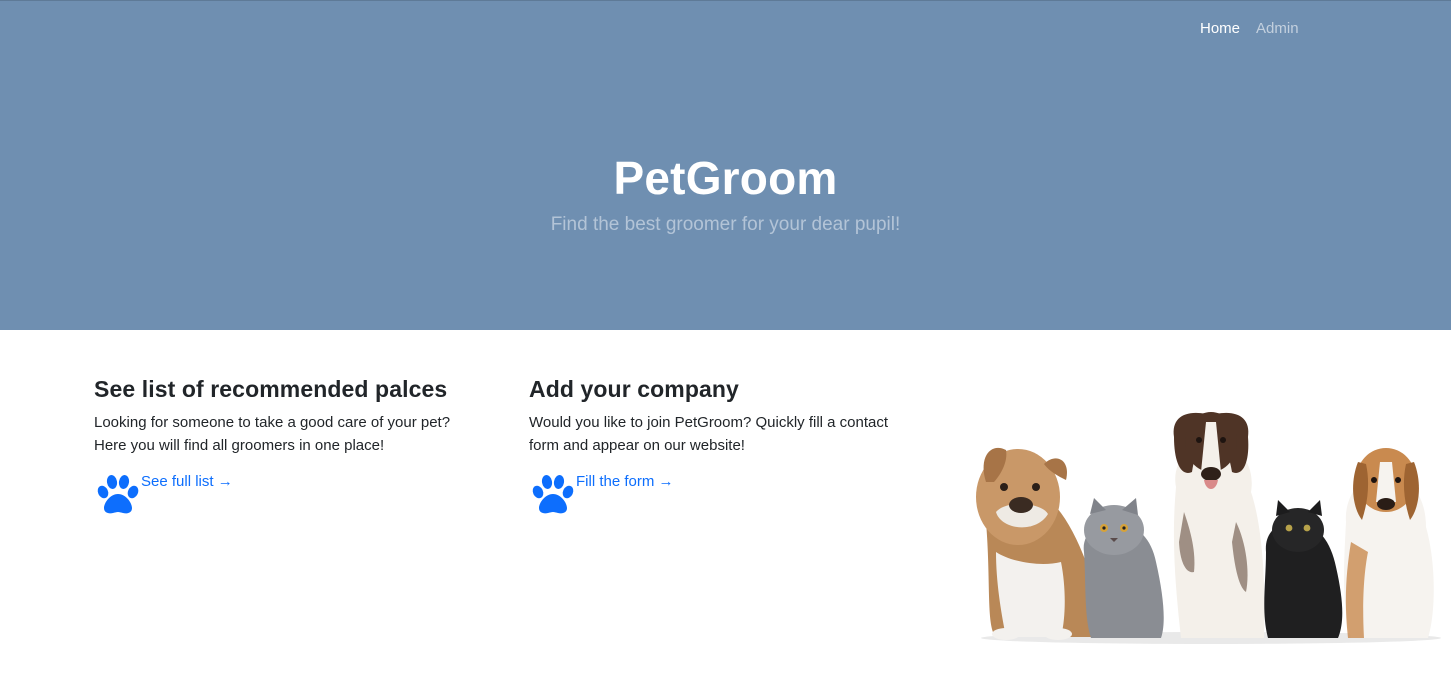 Image resolution: width=1451 pixels, height=691 pixels. Describe the element at coordinates (725, 178) in the screenshot. I see `page-title: PetGroom` at that location.